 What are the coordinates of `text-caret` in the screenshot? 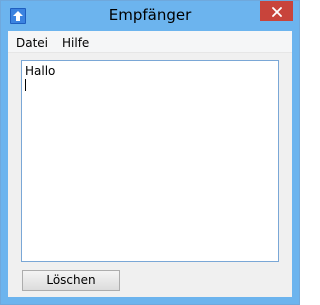 It's located at (25, 85).